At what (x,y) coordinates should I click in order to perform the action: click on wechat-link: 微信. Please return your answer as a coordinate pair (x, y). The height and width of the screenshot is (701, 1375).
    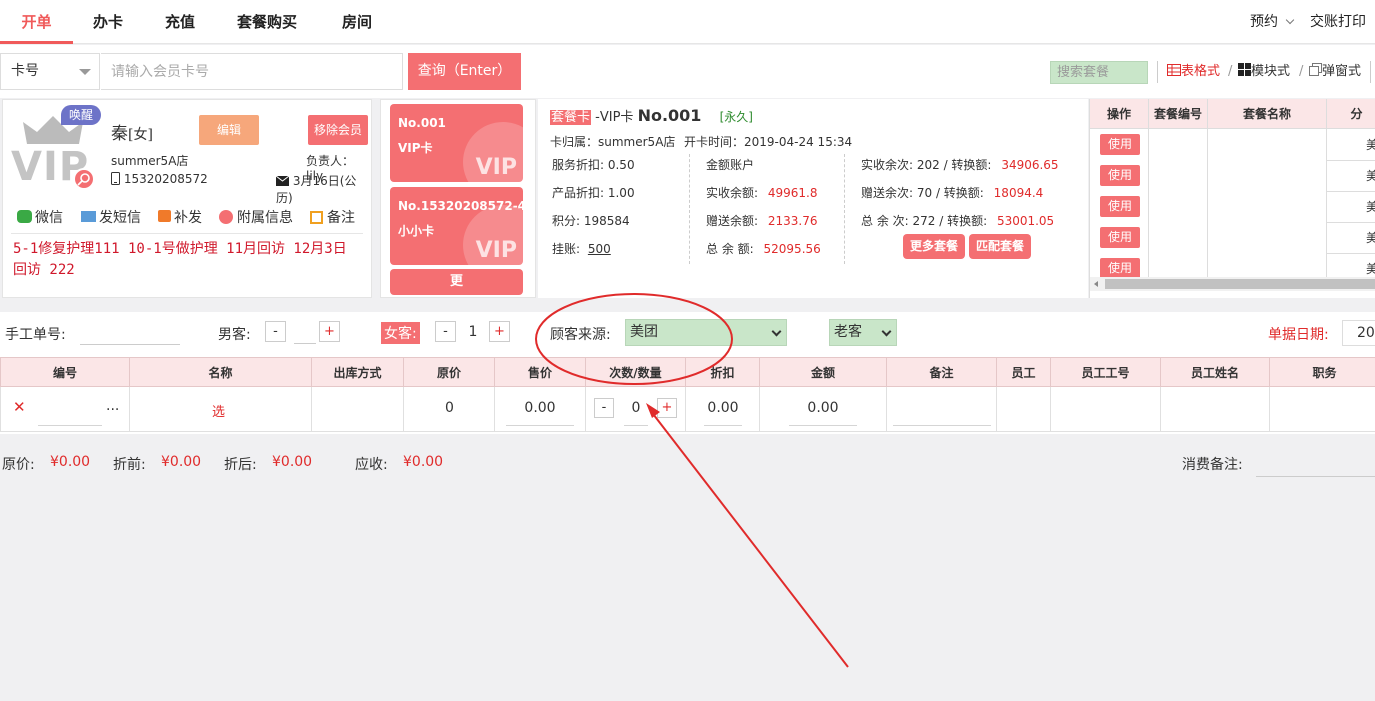
    Looking at the image, I should click on (40, 217).